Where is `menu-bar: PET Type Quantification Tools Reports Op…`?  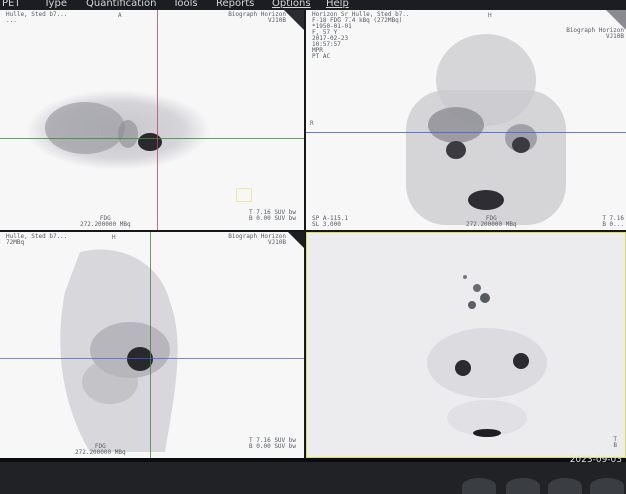 menu-bar: PET Type Quantification Tools Reports Op… is located at coordinates (313, 5).